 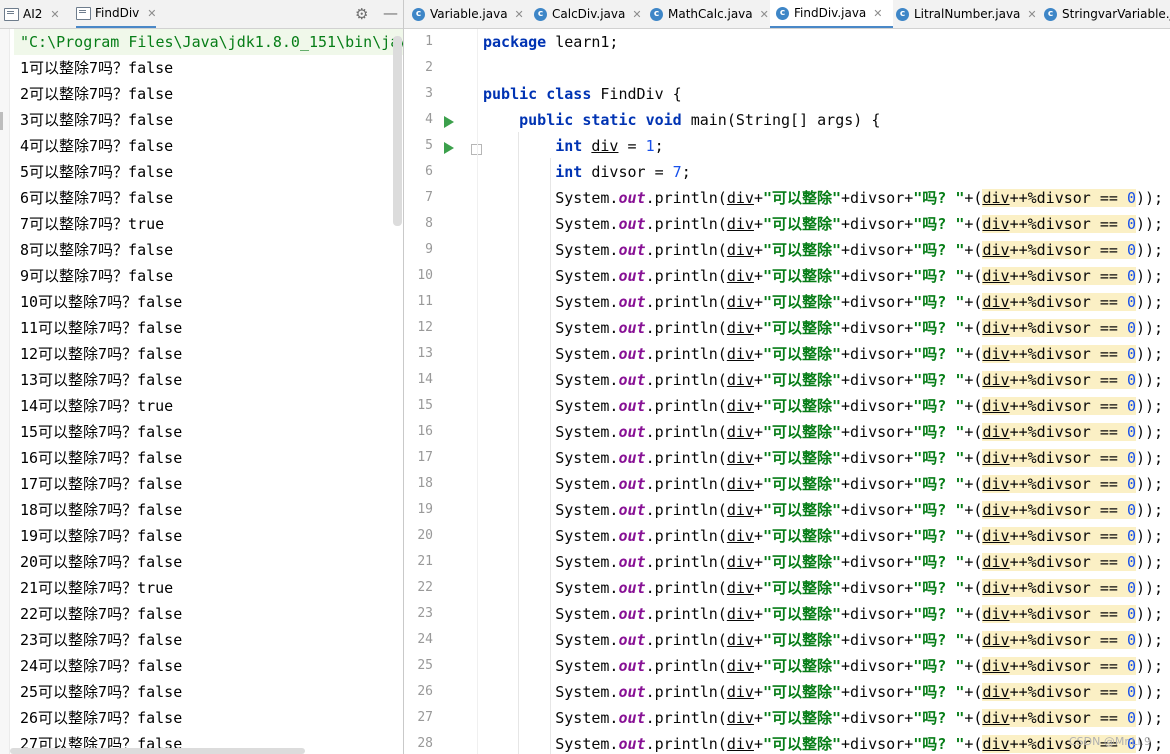 What do you see at coordinates (397, 131) in the screenshot?
I see `console-vertical-scrollbar` at bounding box center [397, 131].